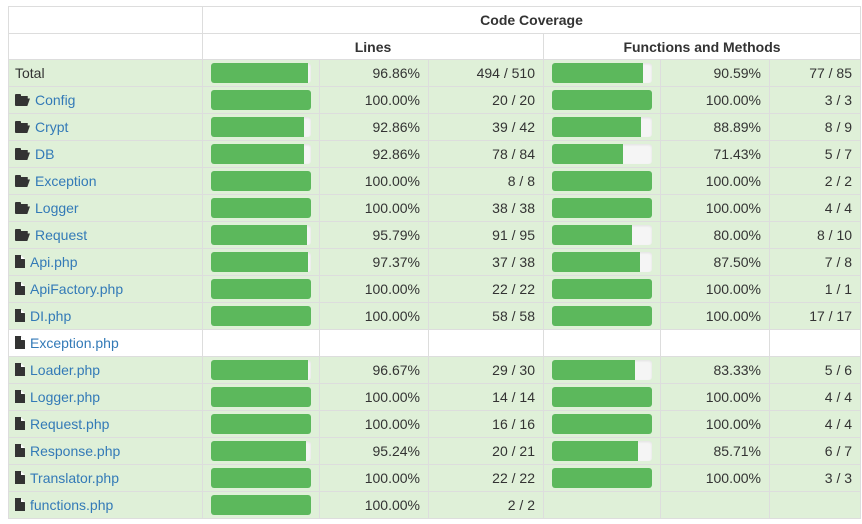 The image size is (862, 524). What do you see at coordinates (435, 208) in the screenshot?
I see `table-row: Logger 100.00% 38 / 38 100.00% 4 / 4` at bounding box center [435, 208].